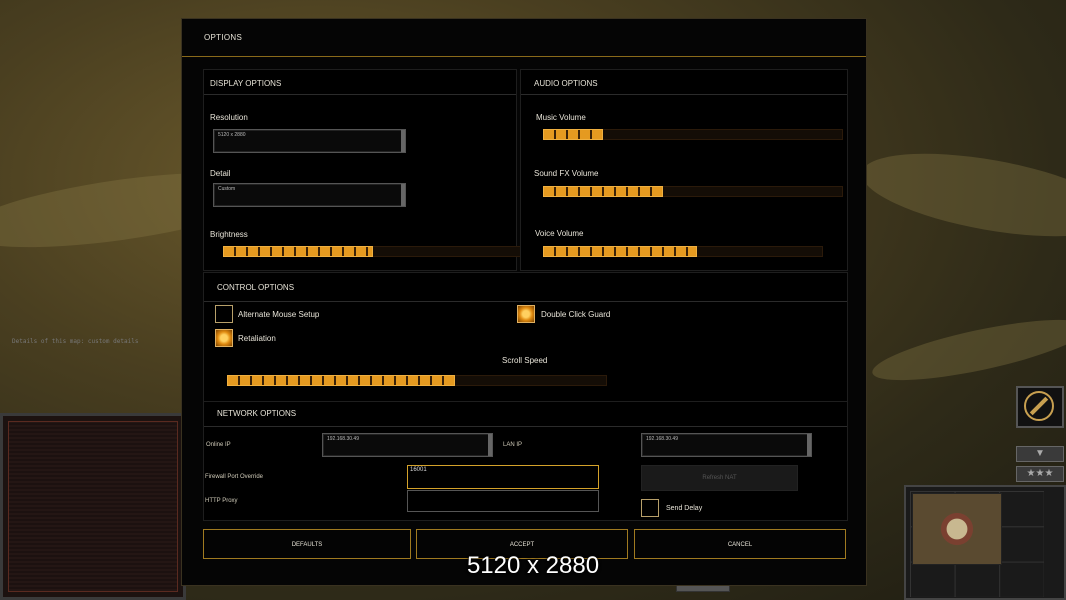 The height and width of the screenshot is (600, 1066). I want to click on cancel-button-label: CANCEL, so click(740, 545).